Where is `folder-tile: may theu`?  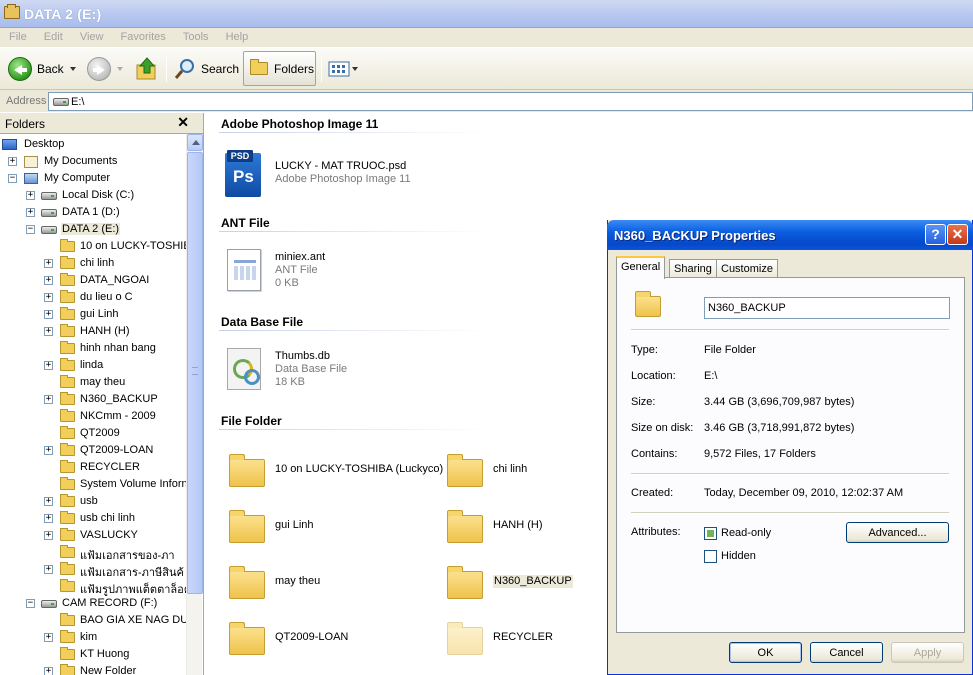
folder-tile: may theu is located at coordinates (327, 585).